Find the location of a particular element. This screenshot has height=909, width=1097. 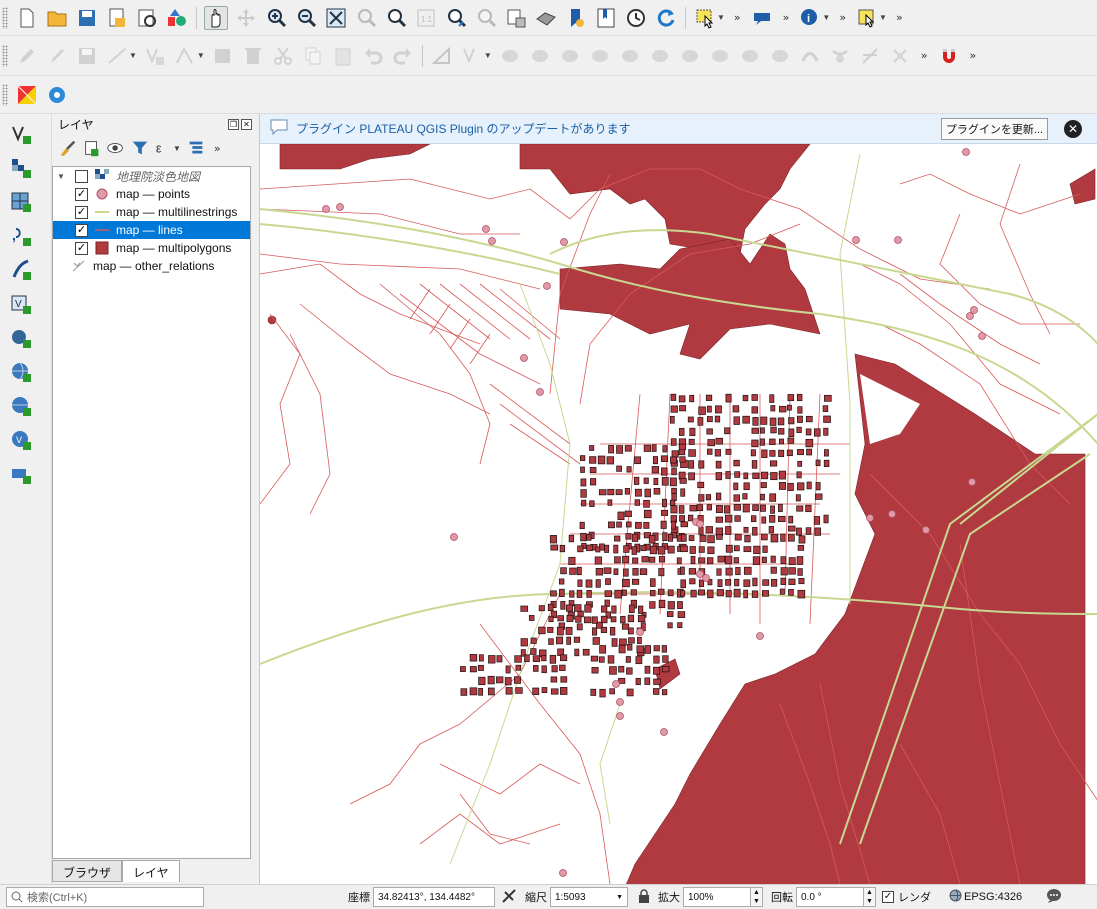

offset-curve-icon is located at coordinates (510, 56).